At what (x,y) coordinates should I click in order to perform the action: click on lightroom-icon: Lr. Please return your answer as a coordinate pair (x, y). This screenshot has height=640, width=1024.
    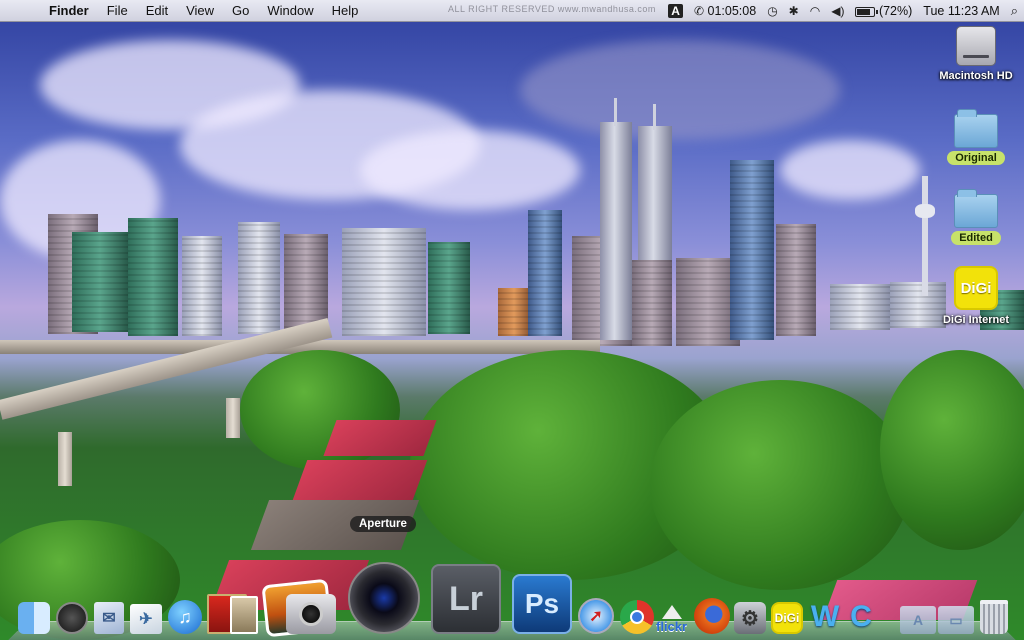
    Looking at the image, I should click on (466, 599).